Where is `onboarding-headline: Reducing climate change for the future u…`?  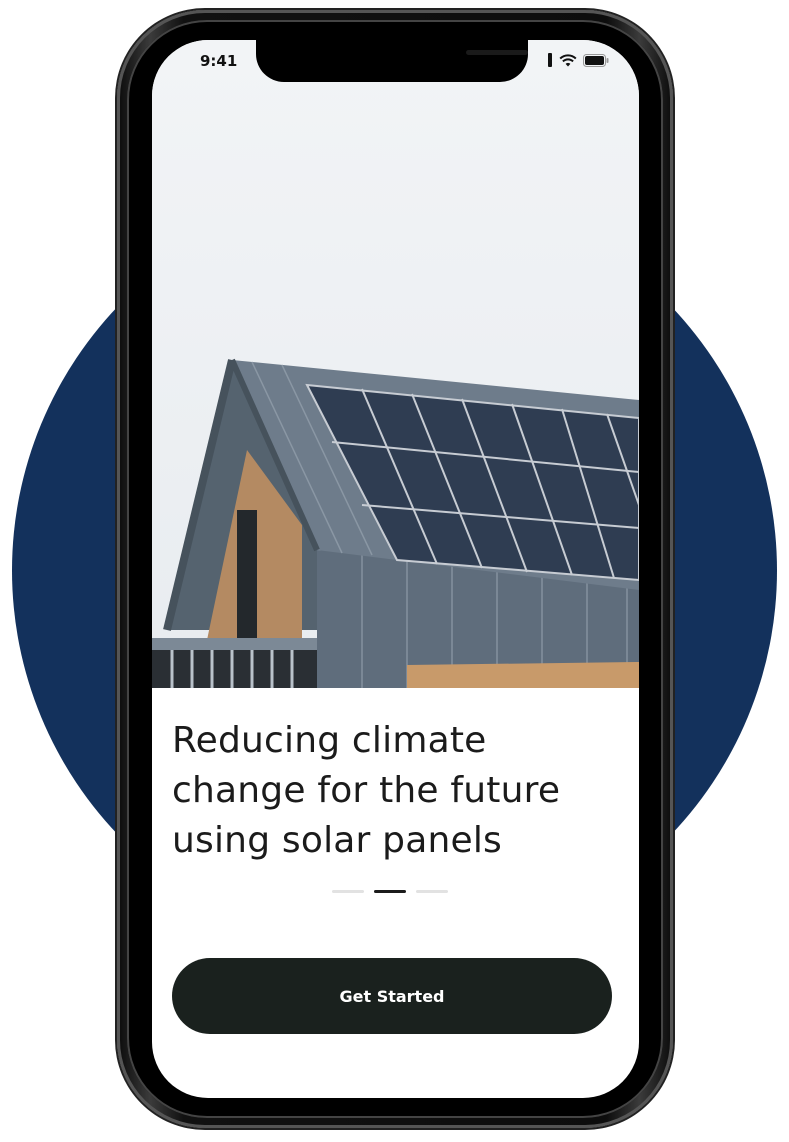
onboarding-headline: Reducing climate change for the future u… is located at coordinates (366, 790).